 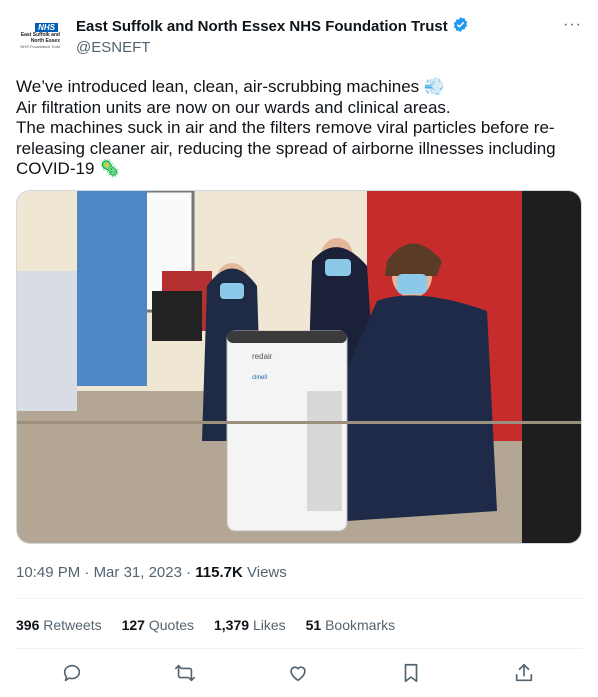 What do you see at coordinates (272, 47) in the screenshot?
I see `handle: @ESNEFT` at bounding box center [272, 47].